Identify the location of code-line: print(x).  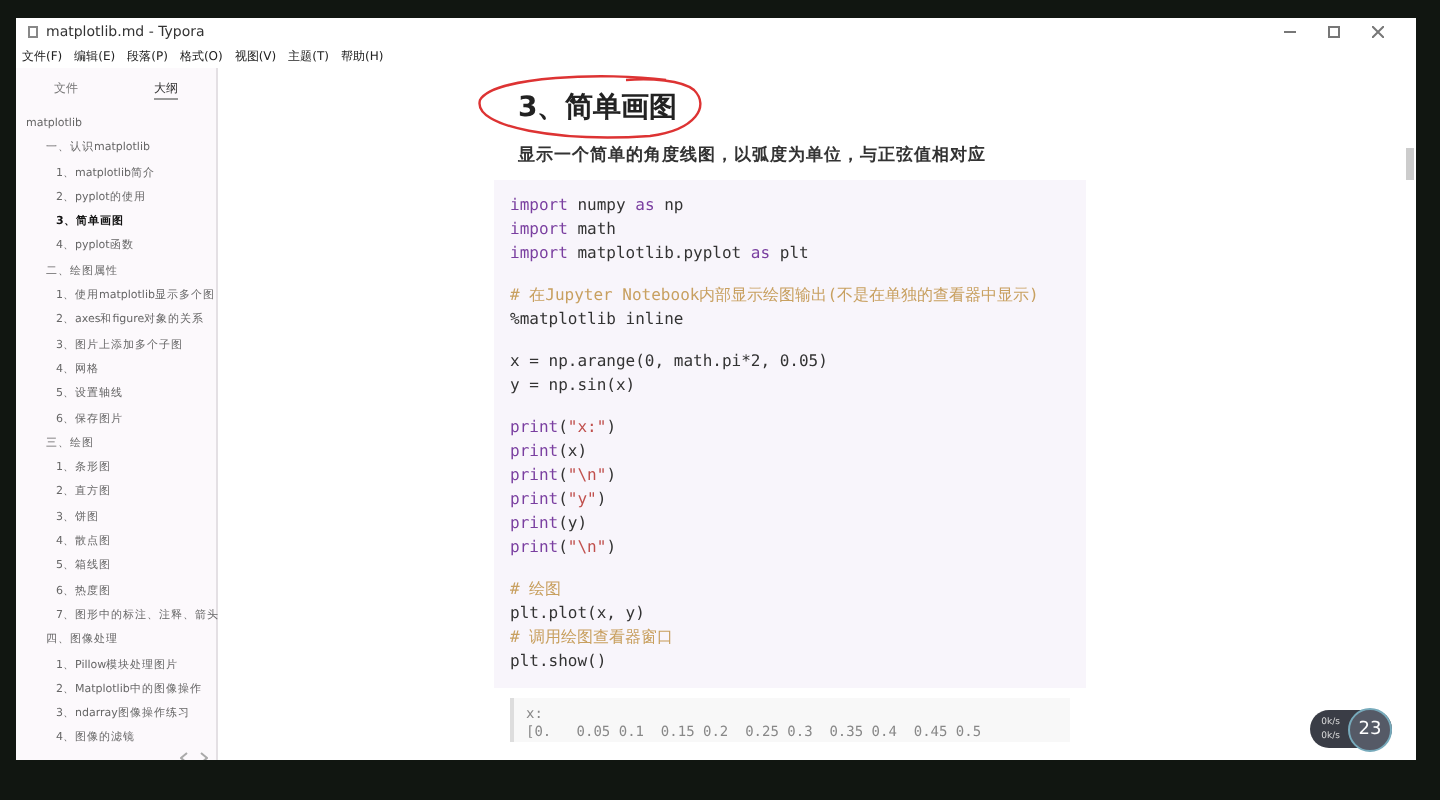
(549, 451).